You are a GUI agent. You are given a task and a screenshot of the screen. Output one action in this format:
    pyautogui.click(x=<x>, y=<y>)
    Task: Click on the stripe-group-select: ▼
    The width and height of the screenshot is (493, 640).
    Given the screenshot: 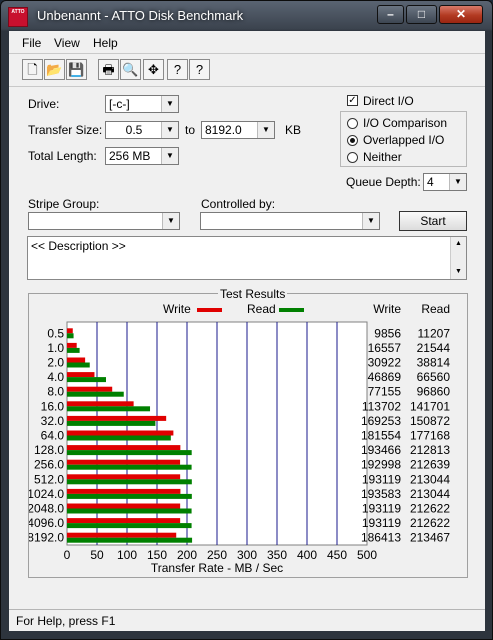 What is the action you would take?
    pyautogui.click(x=104, y=221)
    